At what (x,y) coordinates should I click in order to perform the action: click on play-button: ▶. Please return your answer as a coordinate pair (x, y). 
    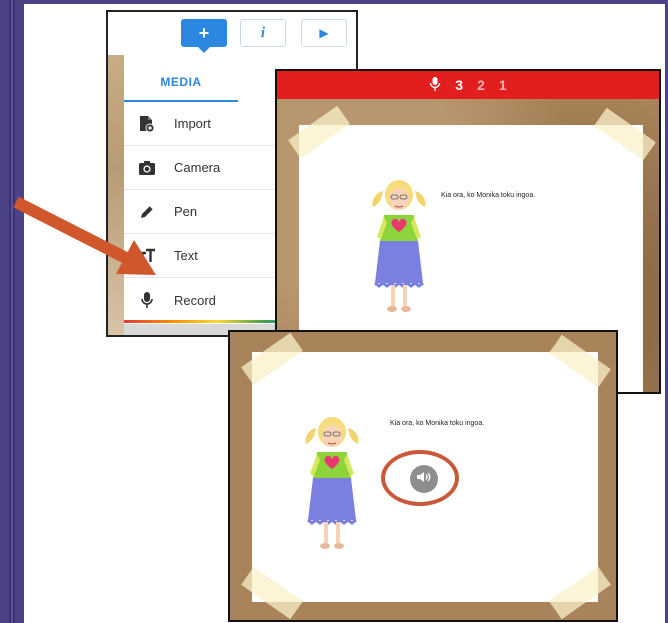
    Looking at the image, I should click on (324, 33).